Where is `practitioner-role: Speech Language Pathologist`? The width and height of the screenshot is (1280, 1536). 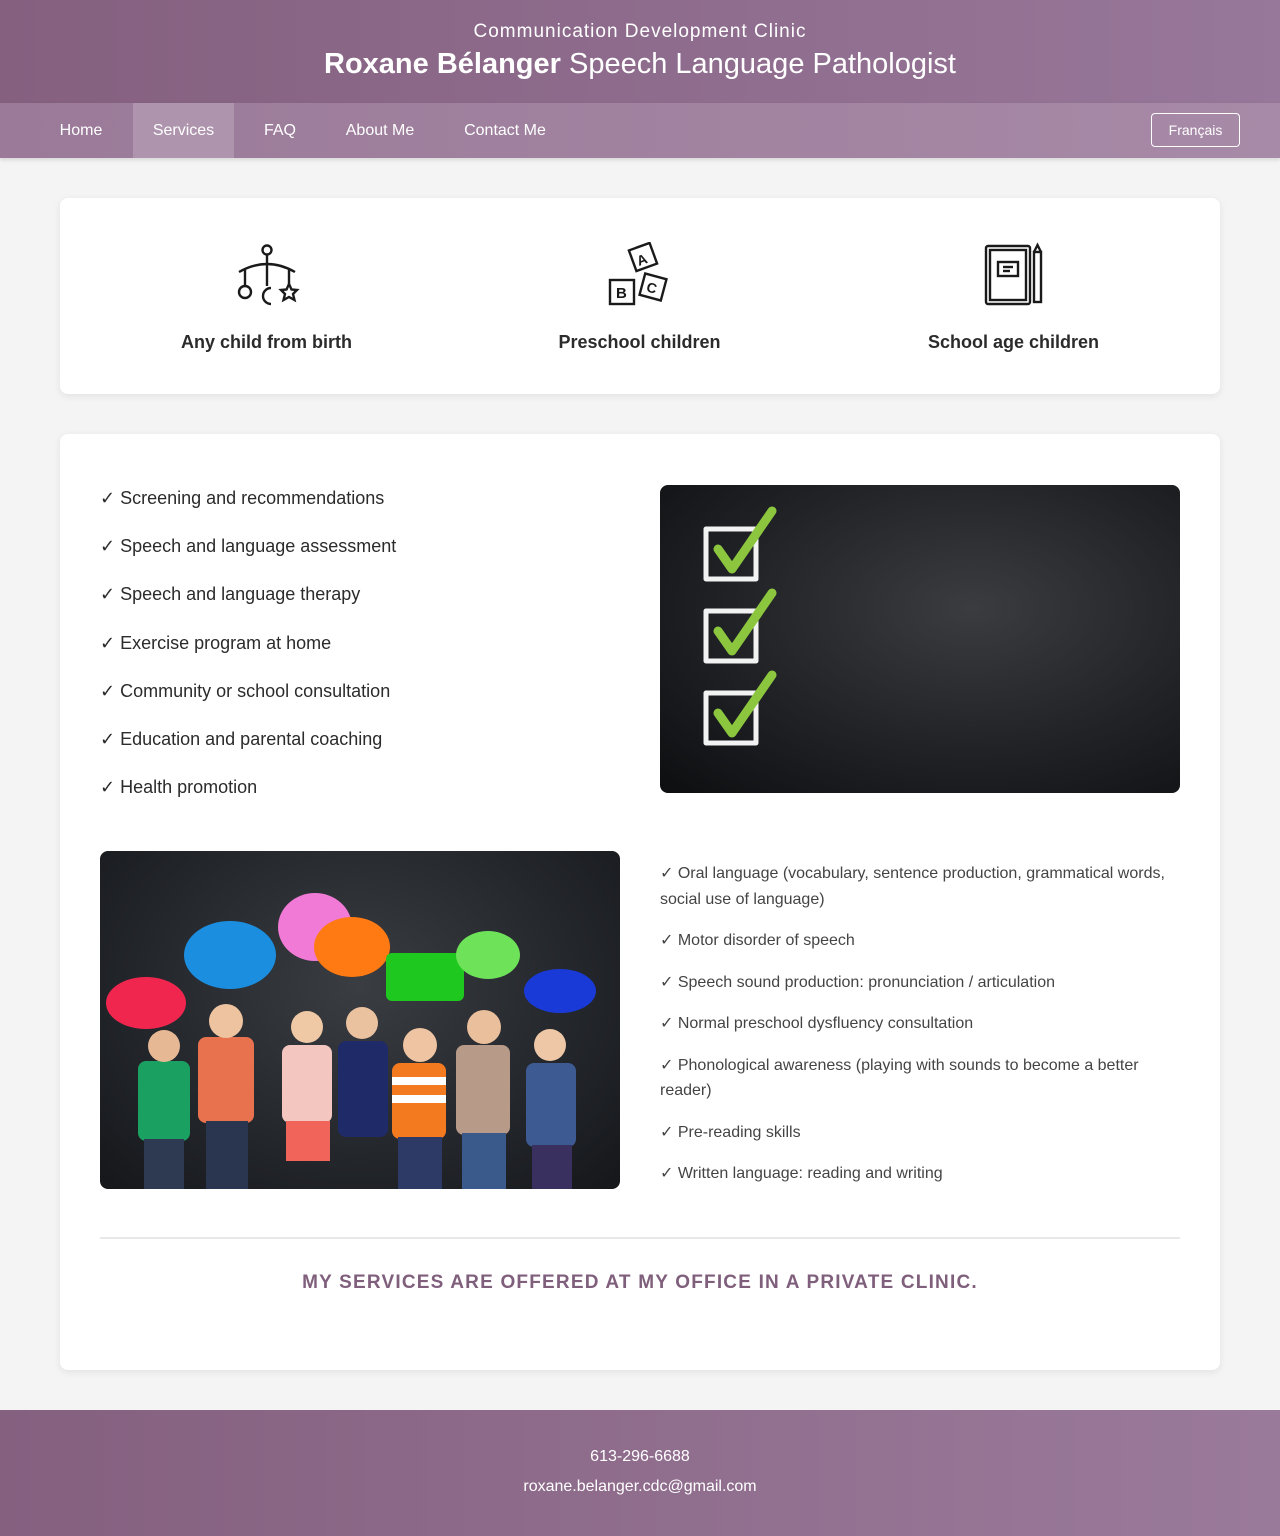 practitioner-role: Speech Language Pathologist is located at coordinates (762, 64).